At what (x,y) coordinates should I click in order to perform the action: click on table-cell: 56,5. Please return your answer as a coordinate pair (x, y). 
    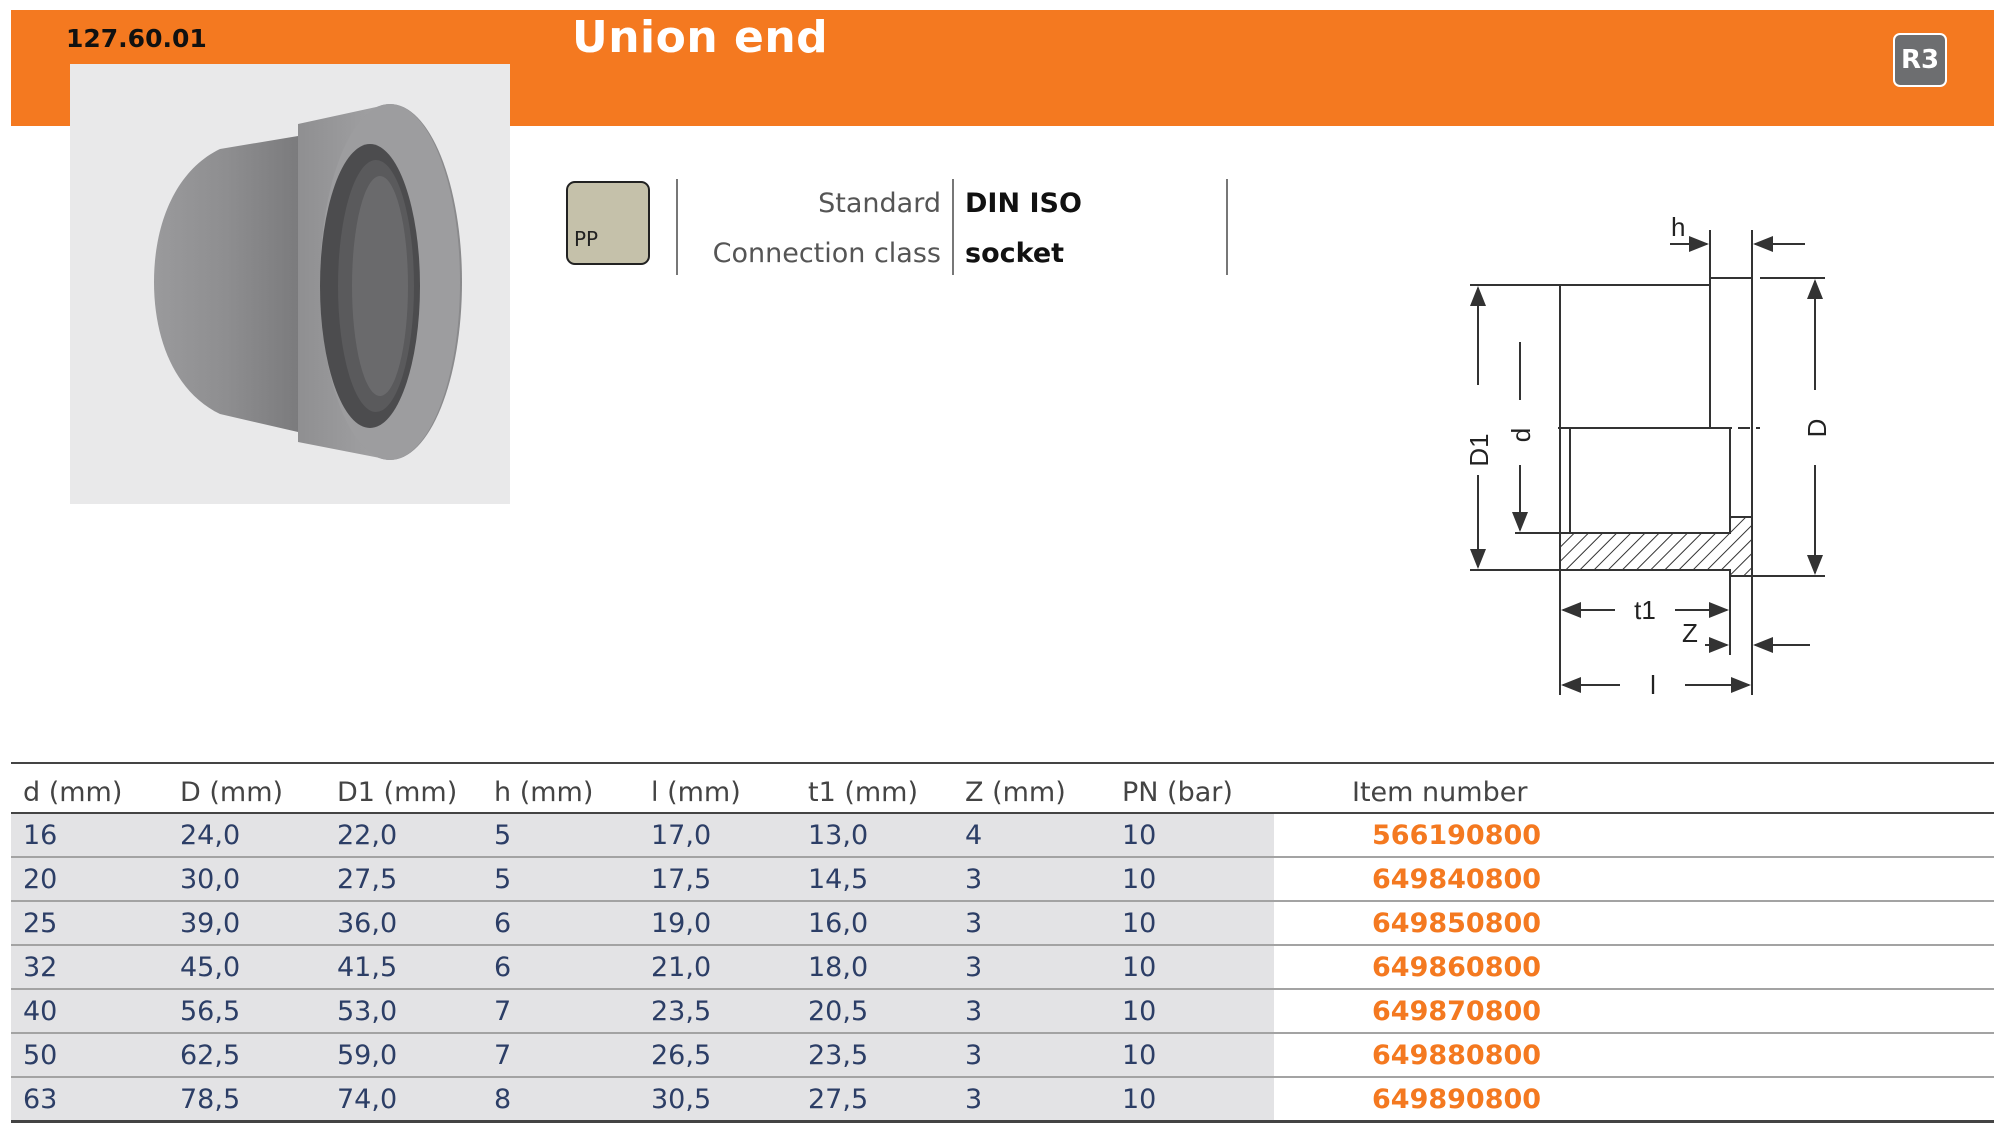
    Looking at the image, I should click on (246, 1011).